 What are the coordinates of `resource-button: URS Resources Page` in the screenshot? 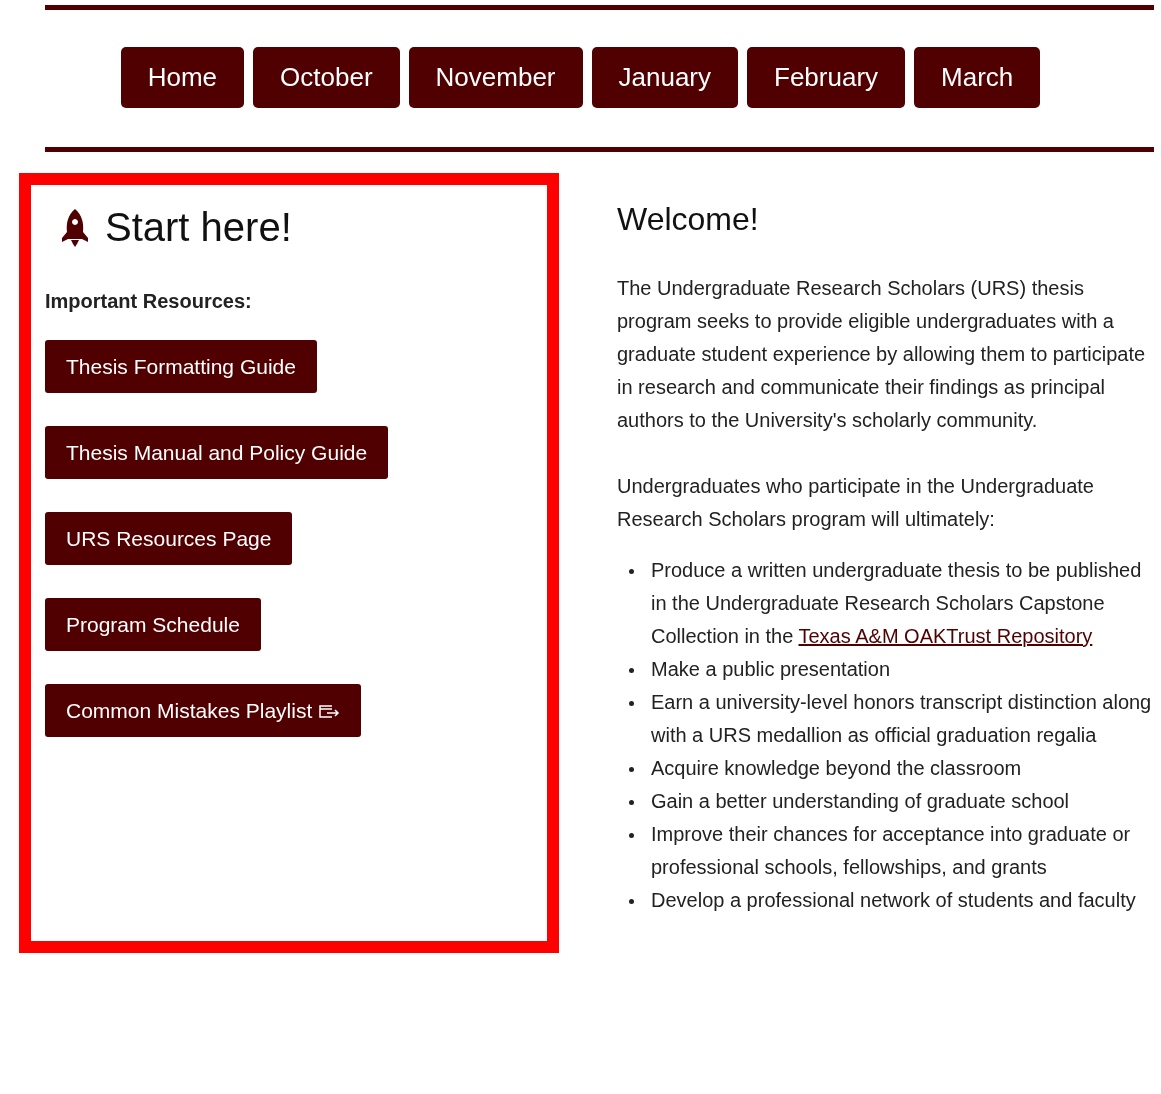 It's located at (169, 538).